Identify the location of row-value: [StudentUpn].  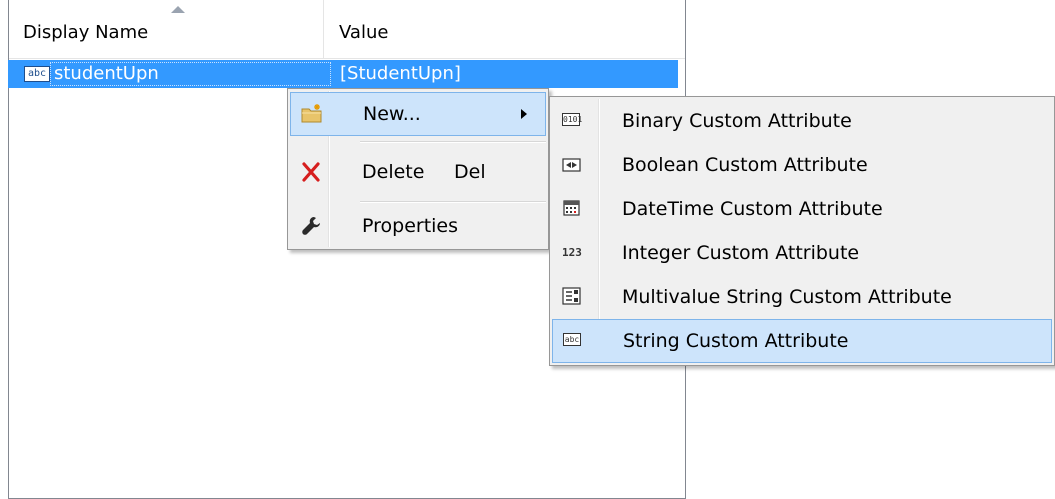
(400, 73).